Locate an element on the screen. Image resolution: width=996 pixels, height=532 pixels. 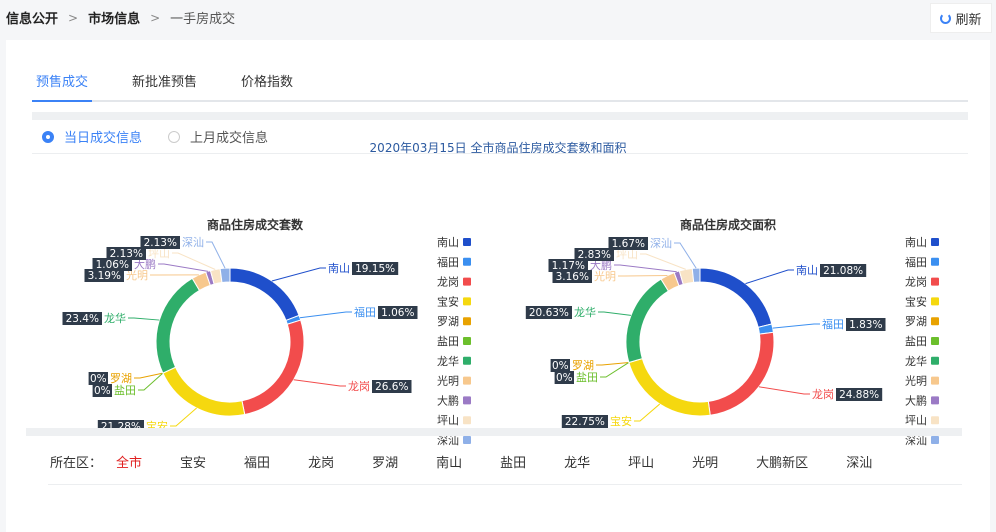
slice-name-label: 南山 is located at coordinates (807, 270).